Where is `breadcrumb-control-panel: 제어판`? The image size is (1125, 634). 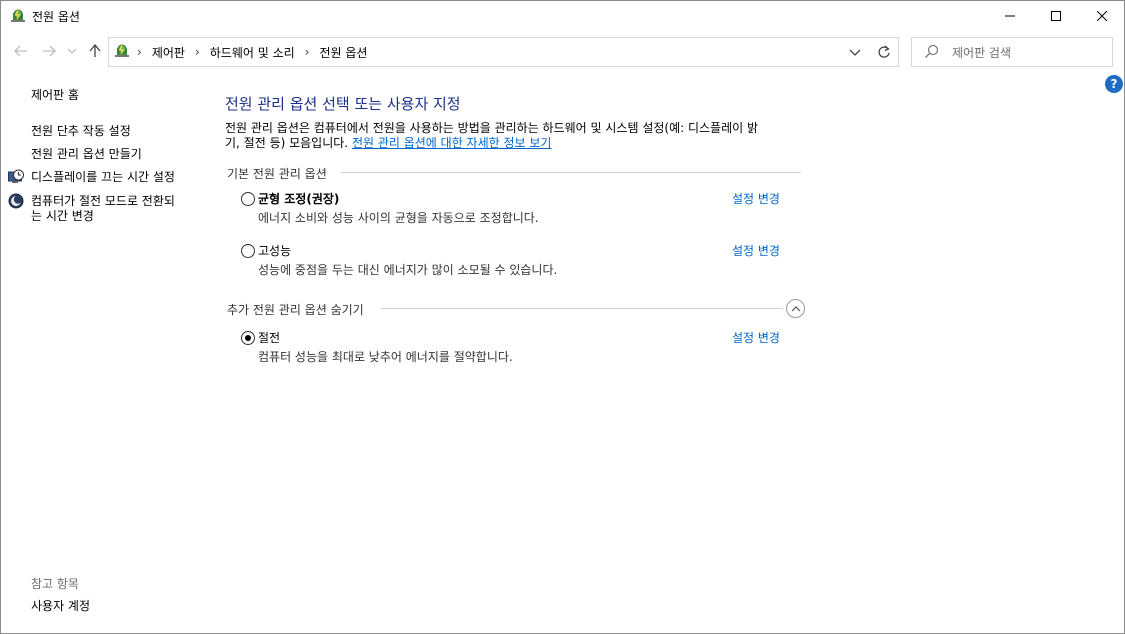 breadcrumb-control-panel: 제어판 is located at coordinates (168, 52).